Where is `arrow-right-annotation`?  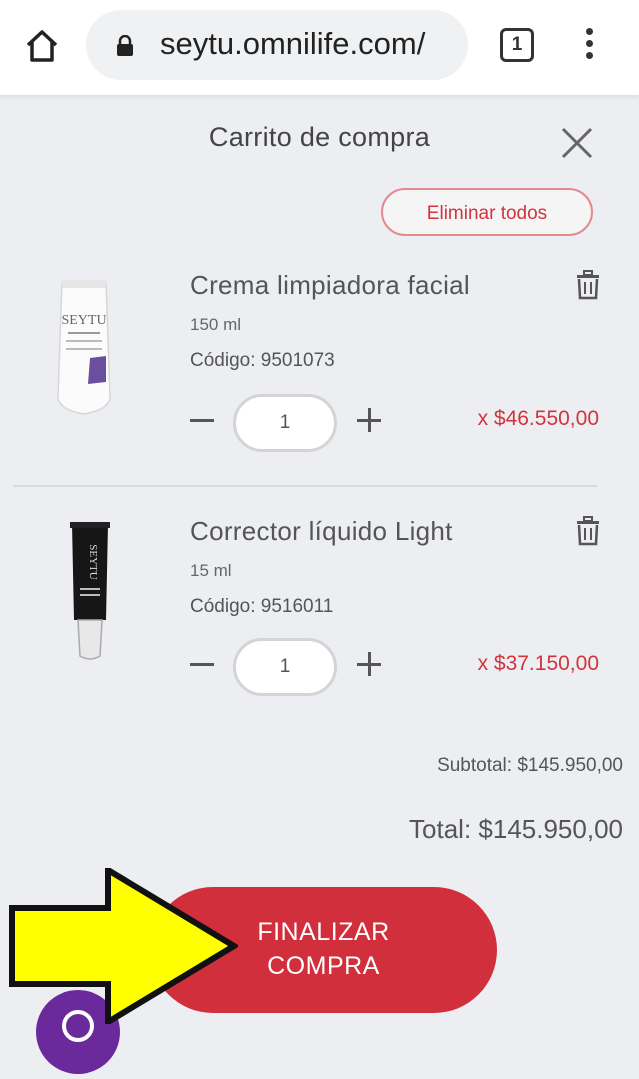 arrow-right-annotation is located at coordinates (124, 946).